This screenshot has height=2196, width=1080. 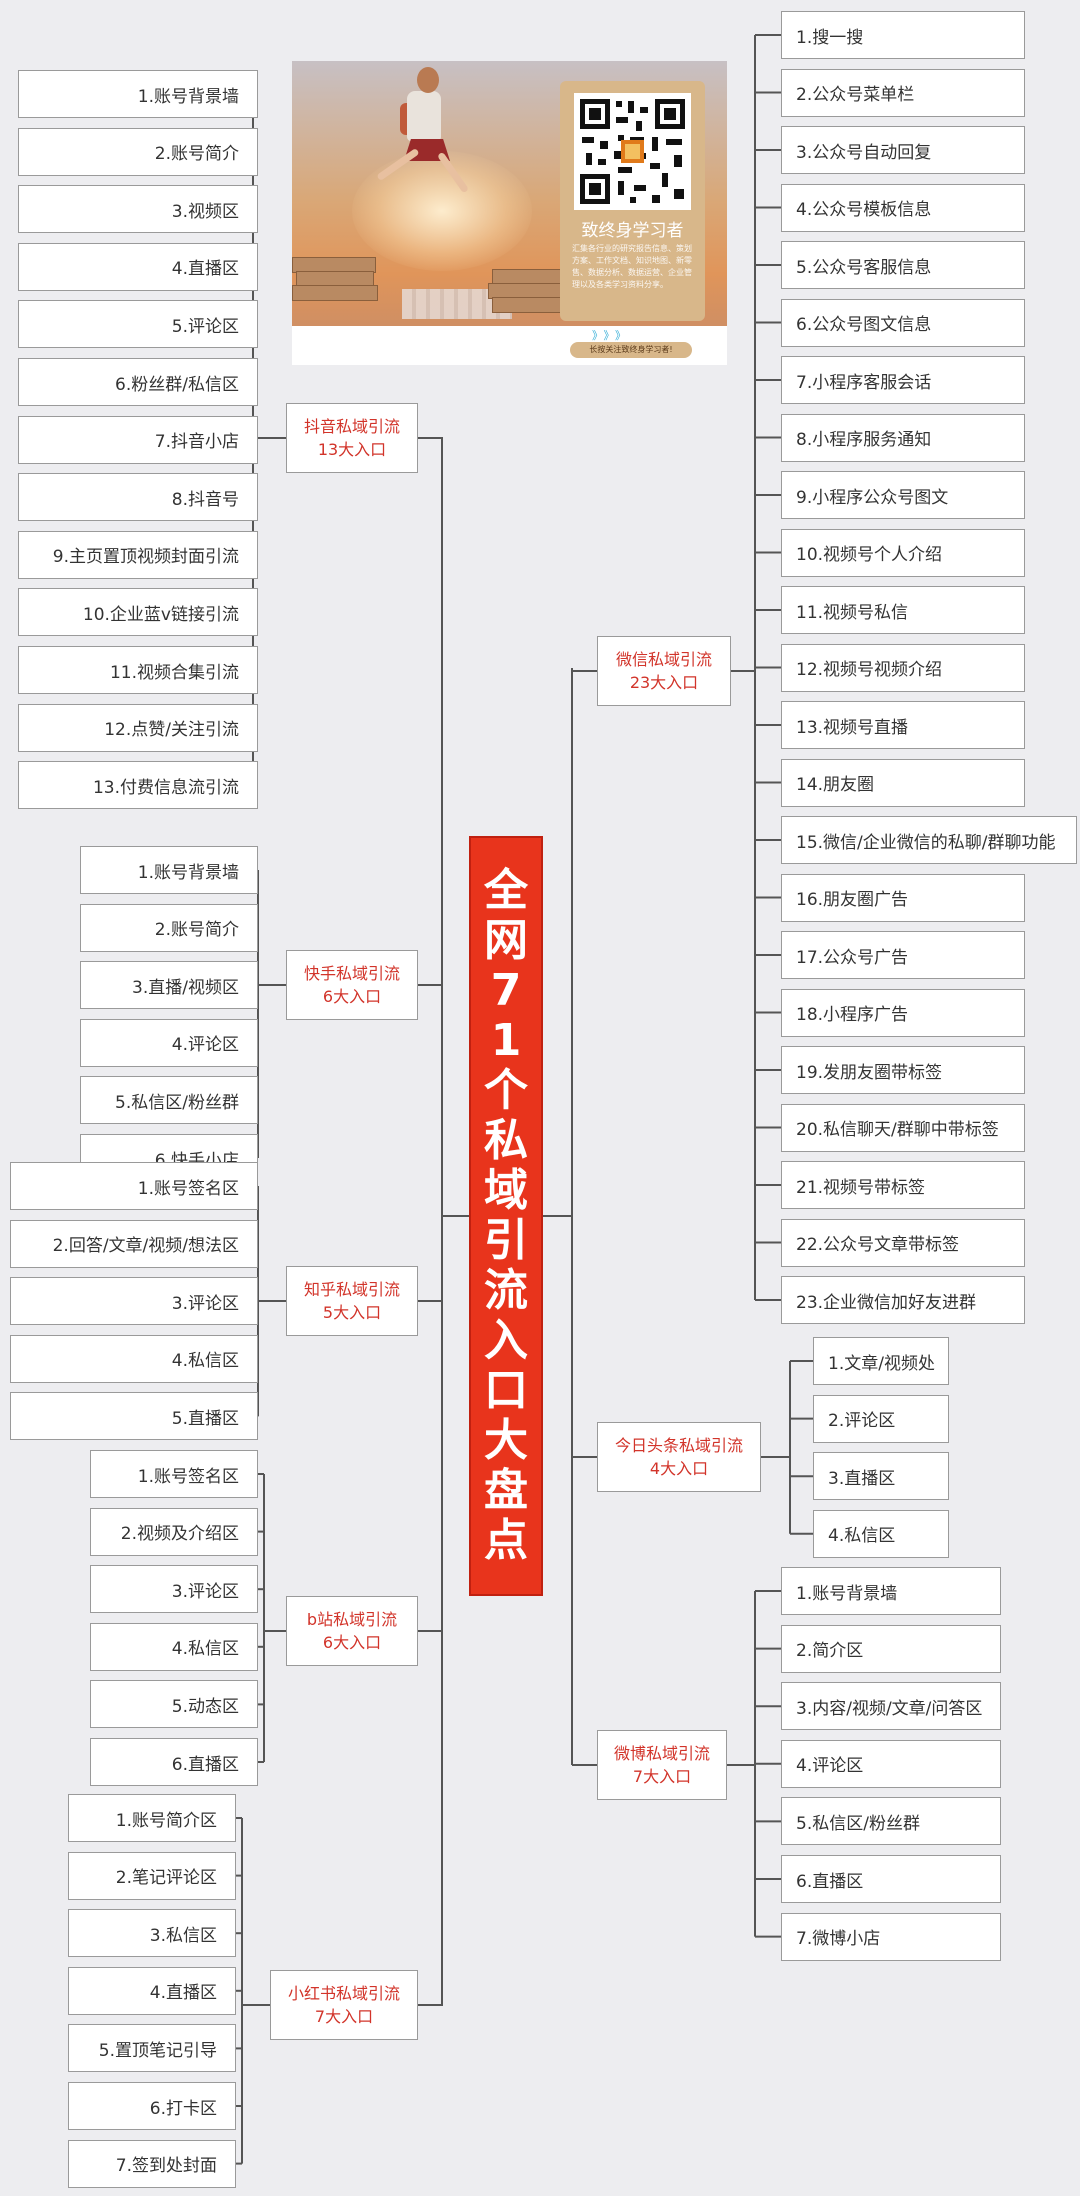 I want to click on weibo-entry-item: 1.账号背景墙, so click(x=891, y=1591).